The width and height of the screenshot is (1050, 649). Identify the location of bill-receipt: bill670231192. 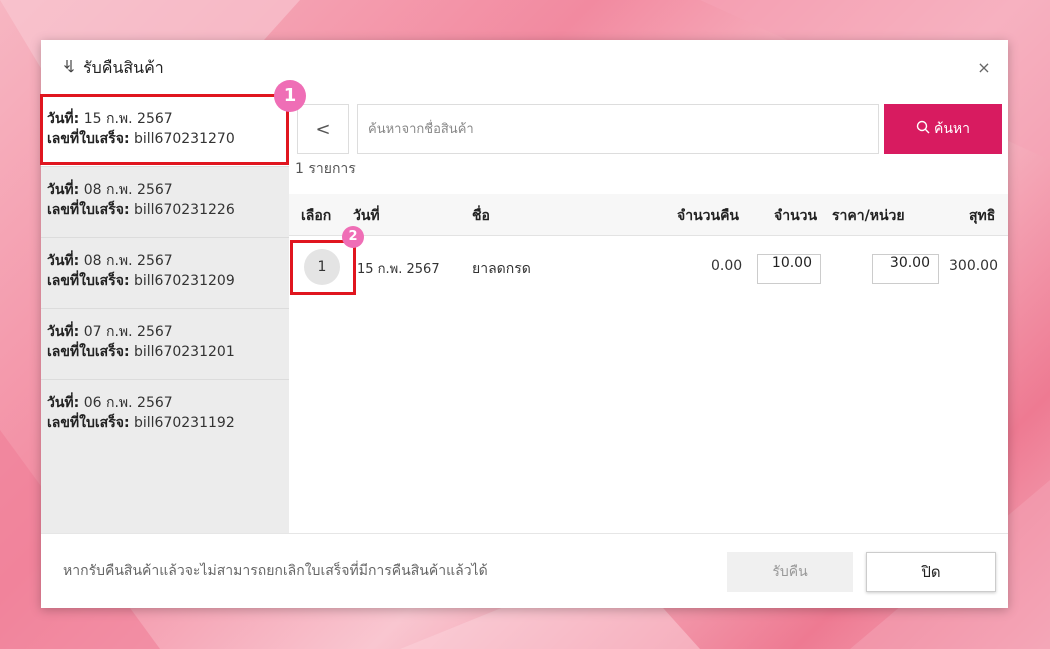
(184, 423).